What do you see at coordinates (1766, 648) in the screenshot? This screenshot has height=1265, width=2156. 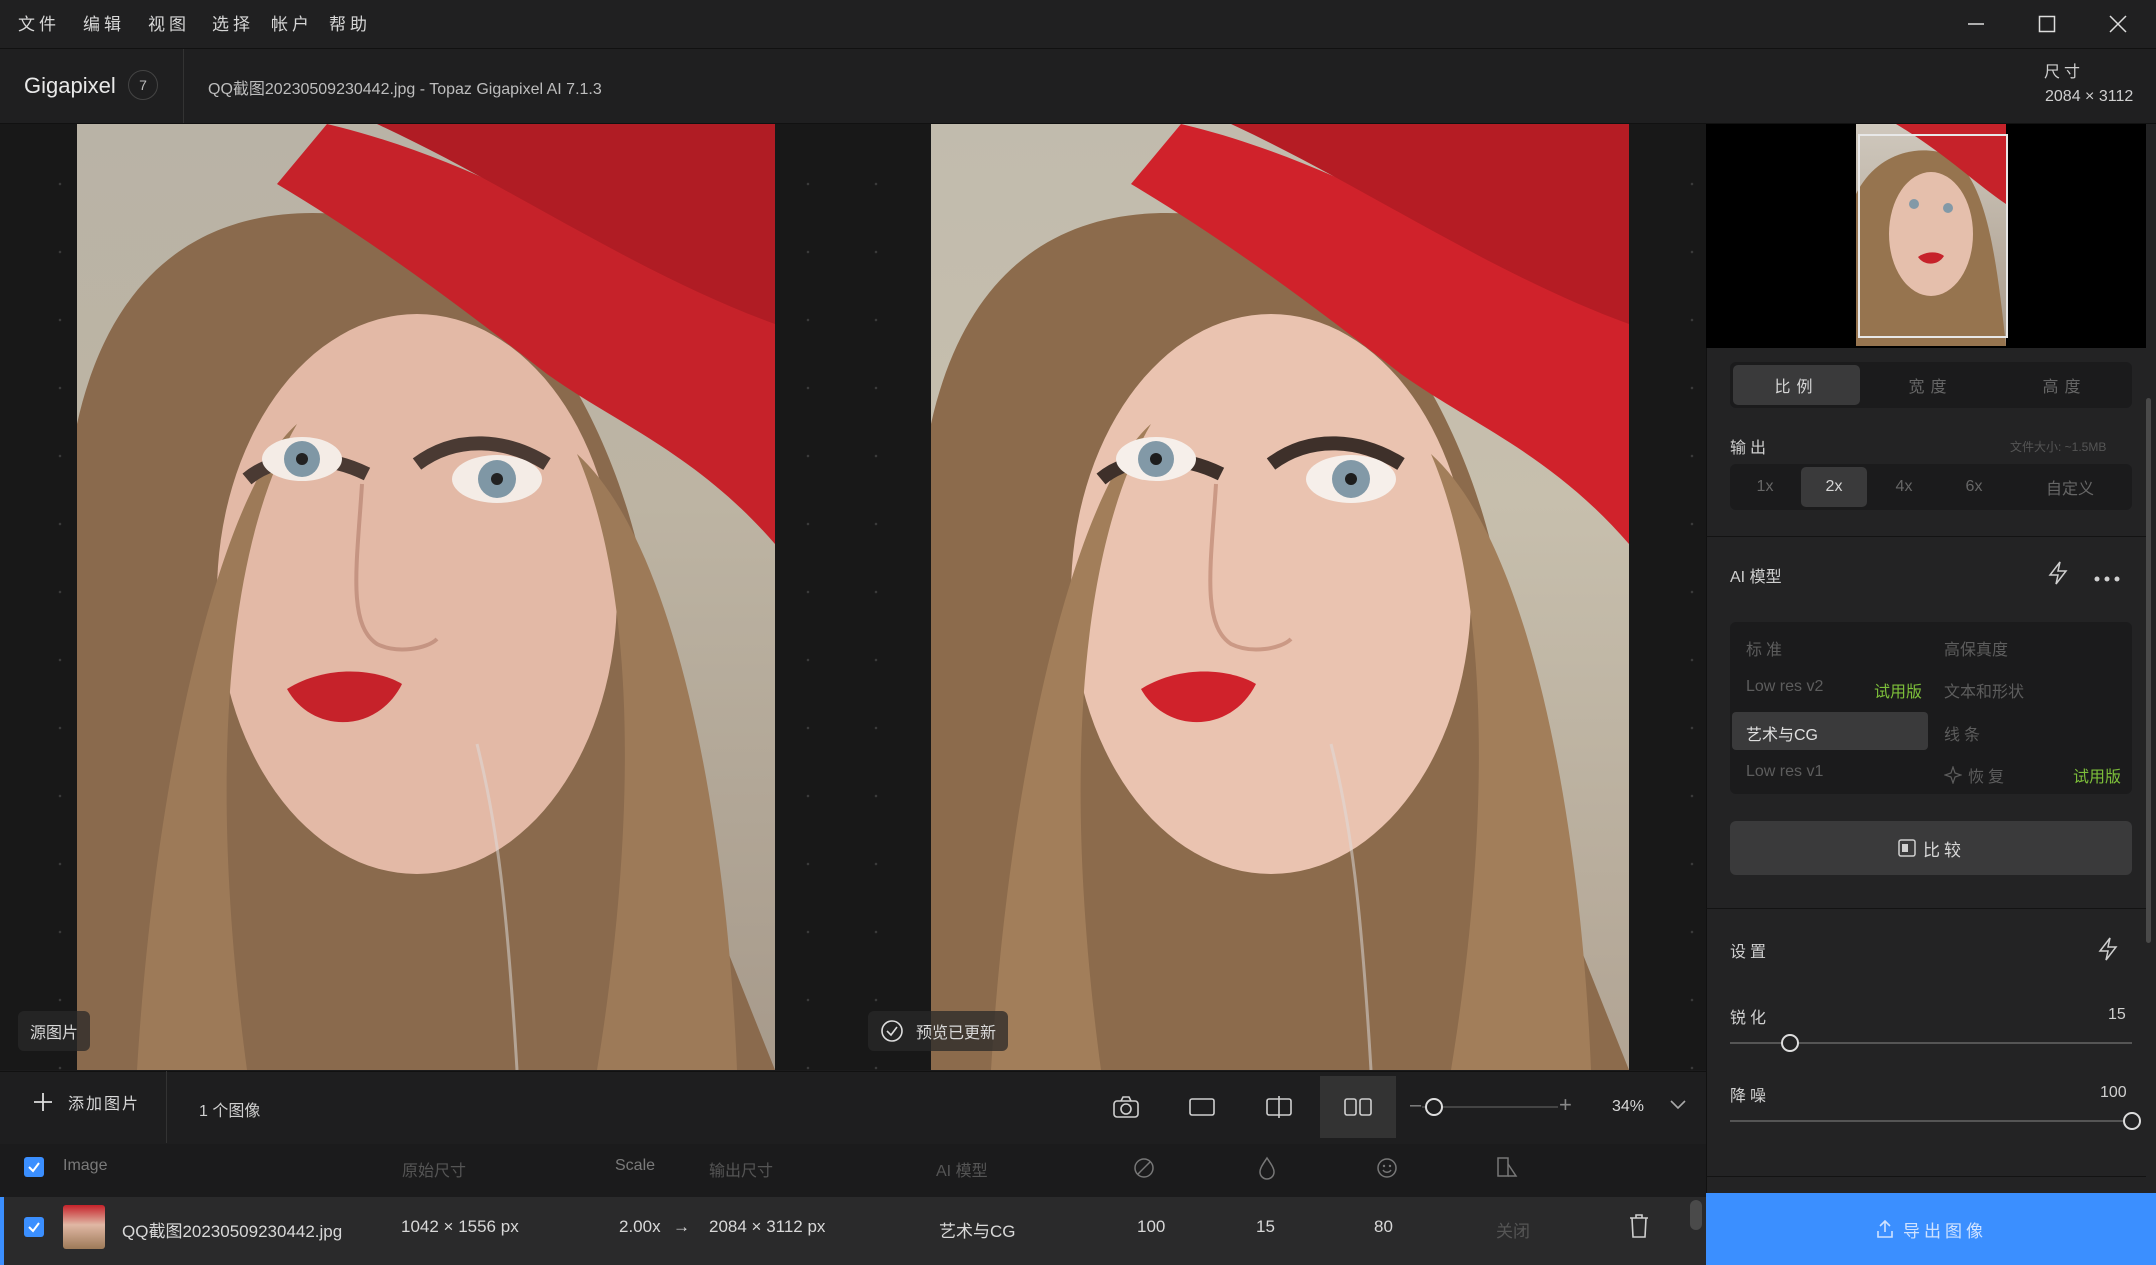 I see `model-standard: 标准` at bounding box center [1766, 648].